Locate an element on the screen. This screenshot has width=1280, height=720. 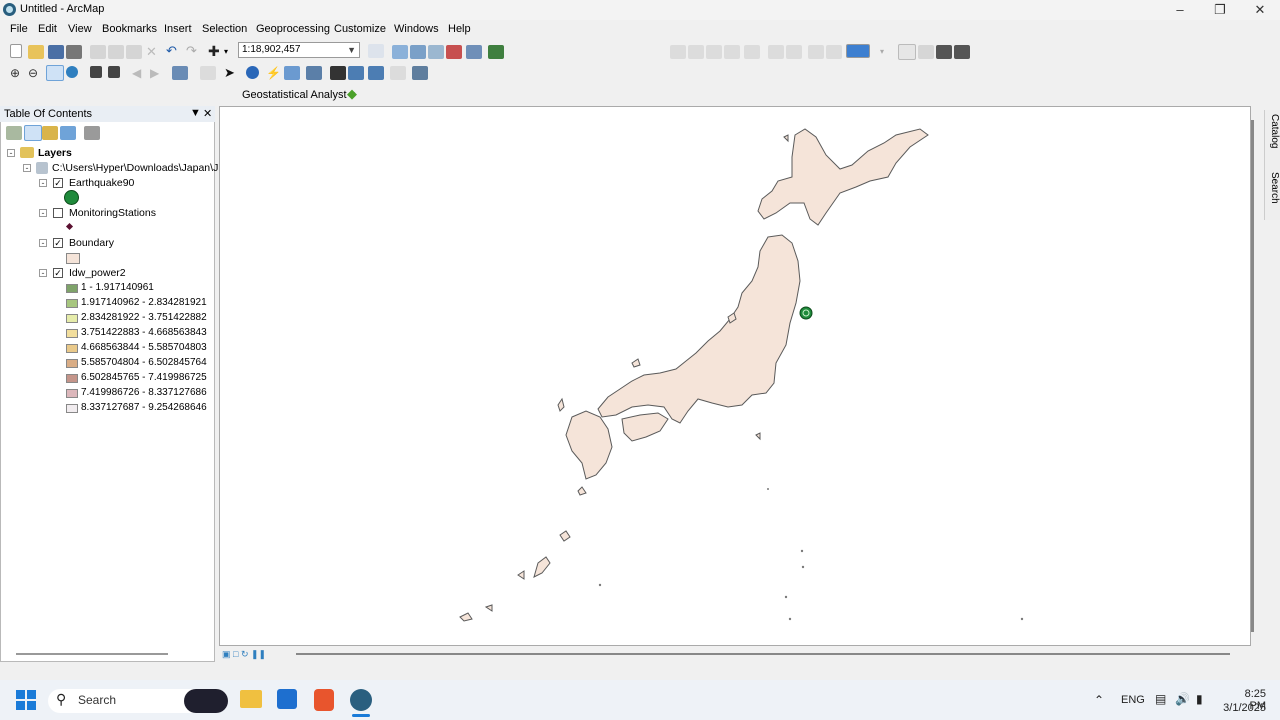
file-explorer-icon is located at coordinates (251, 699).